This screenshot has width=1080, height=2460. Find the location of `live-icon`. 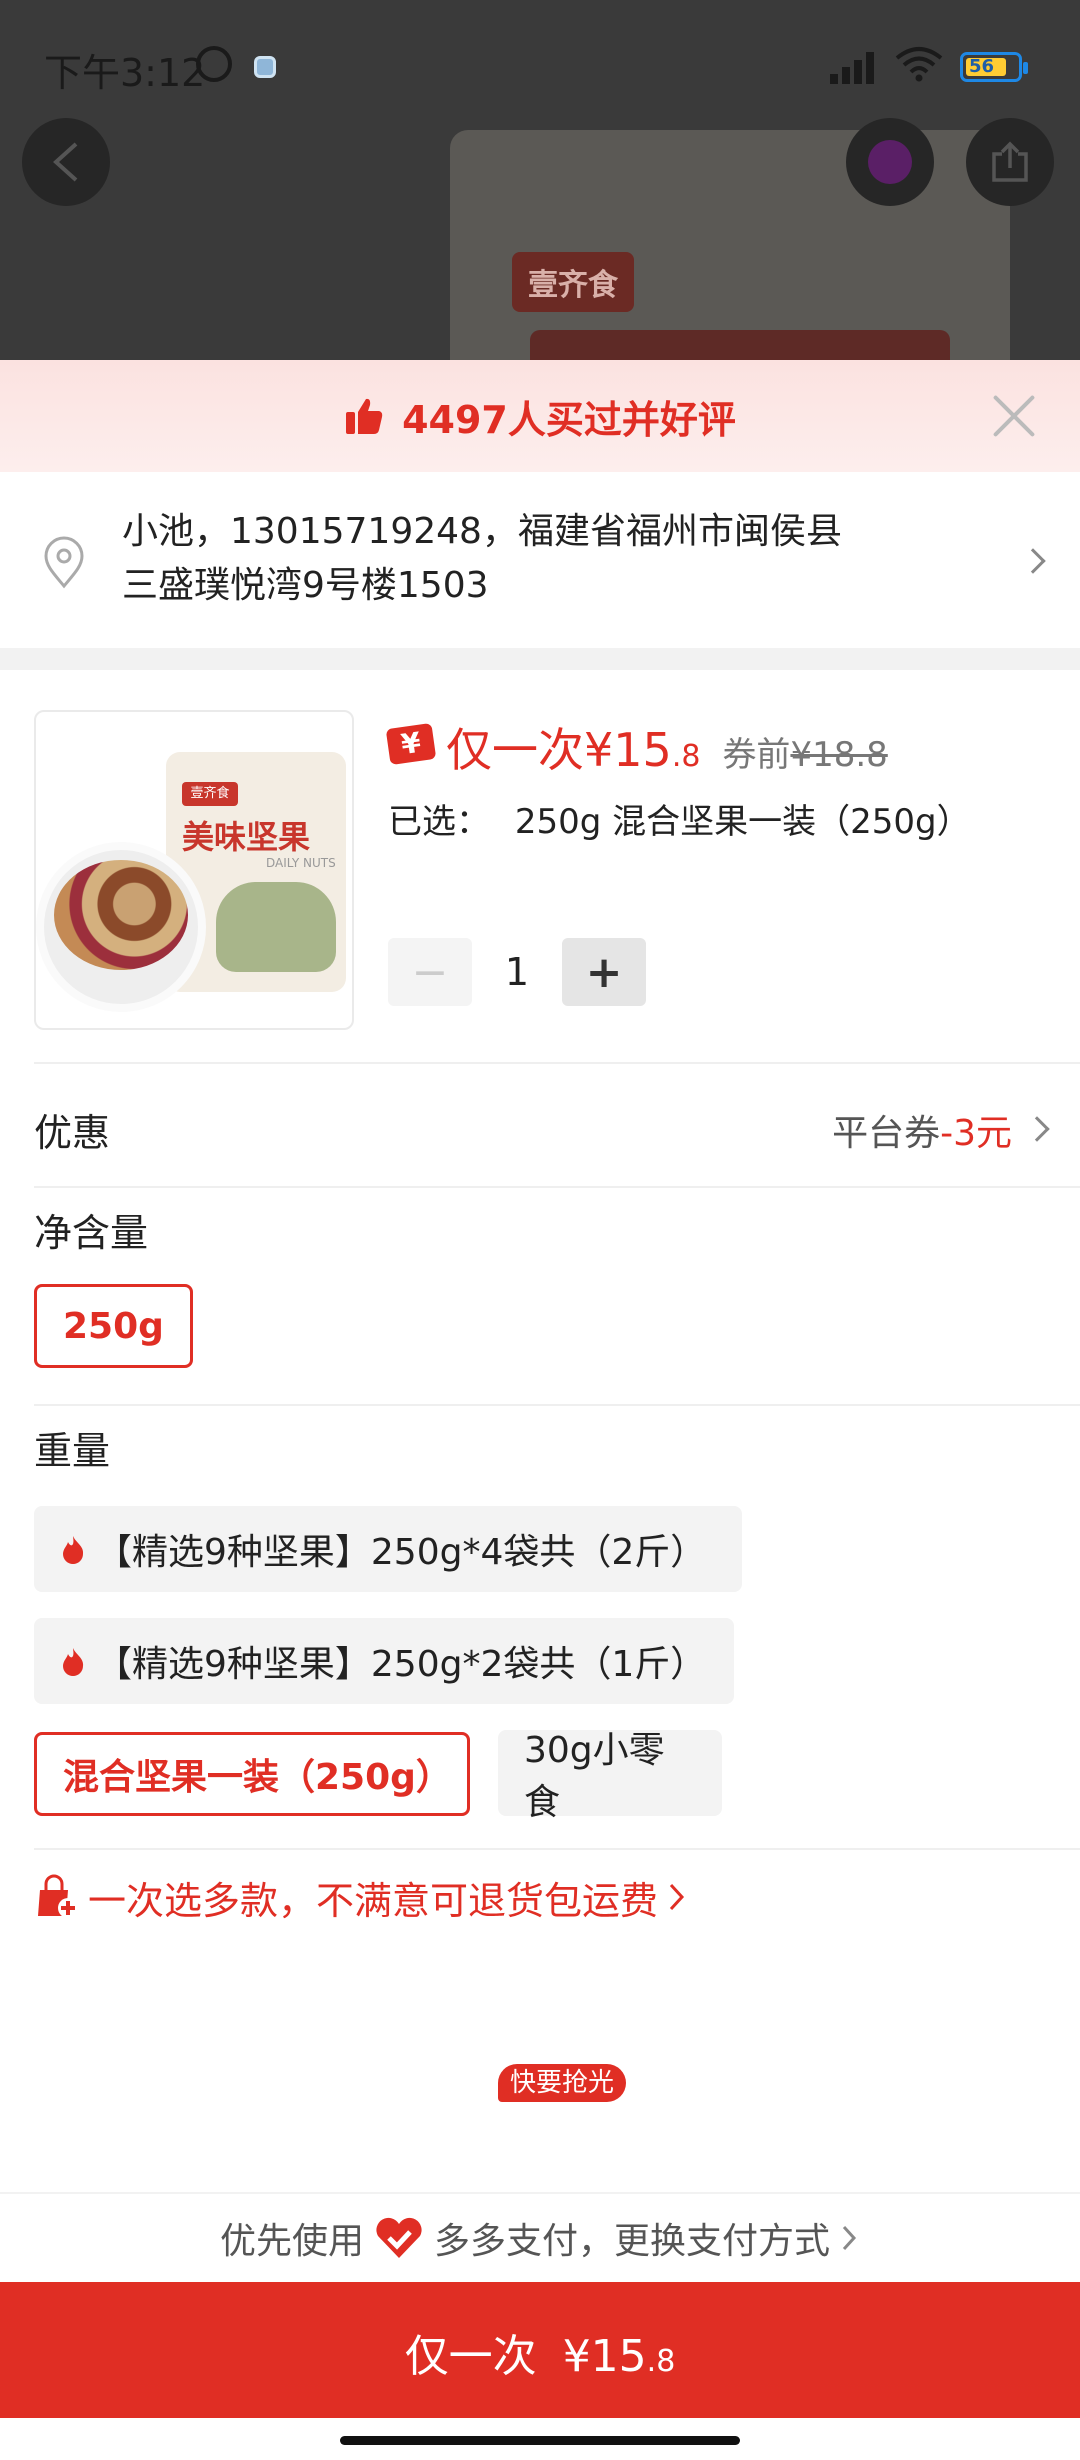

live-icon is located at coordinates (890, 162).